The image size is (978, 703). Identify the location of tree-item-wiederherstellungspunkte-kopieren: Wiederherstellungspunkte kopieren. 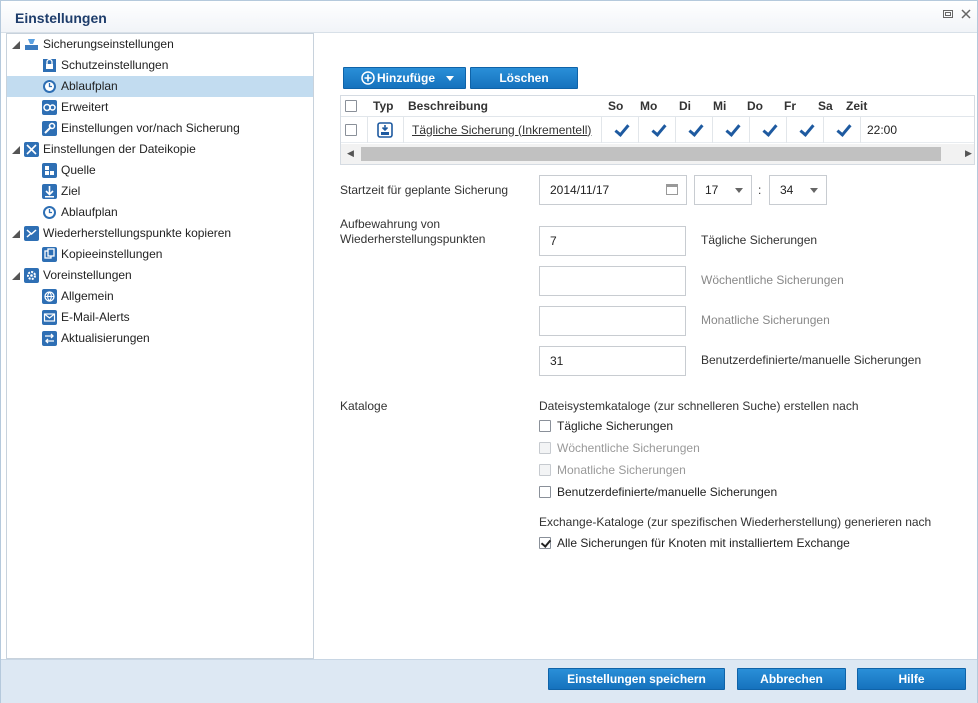
(160, 233).